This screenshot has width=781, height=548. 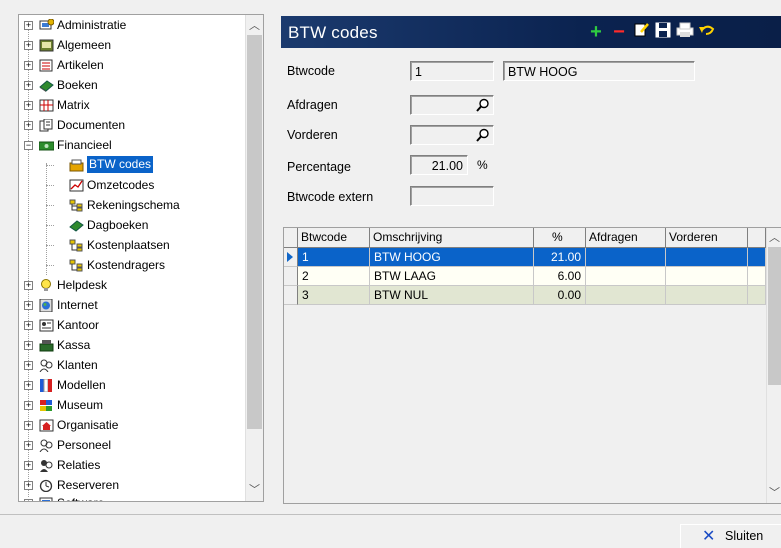 What do you see at coordinates (132, 497) in the screenshot?
I see `tree-item-software: + Software` at bounding box center [132, 497].